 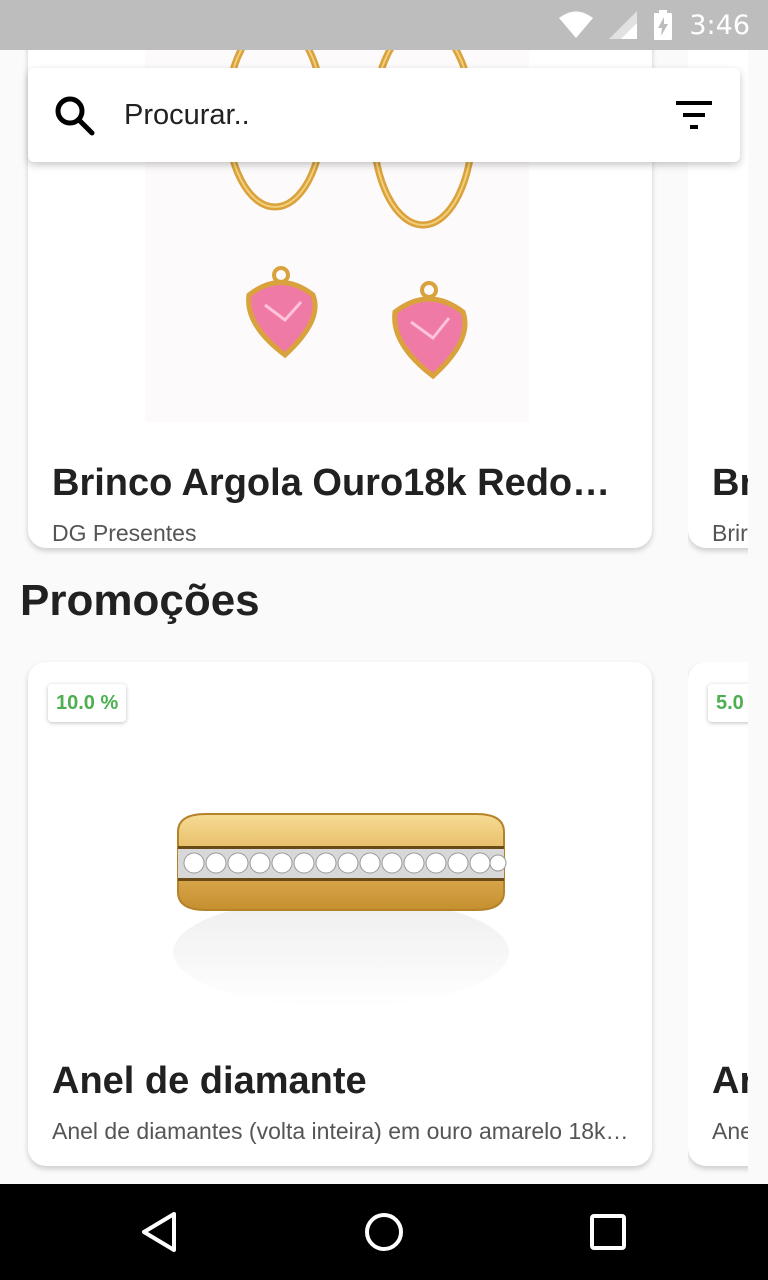 I want to click on home-icon, so click(x=384, y=1232).